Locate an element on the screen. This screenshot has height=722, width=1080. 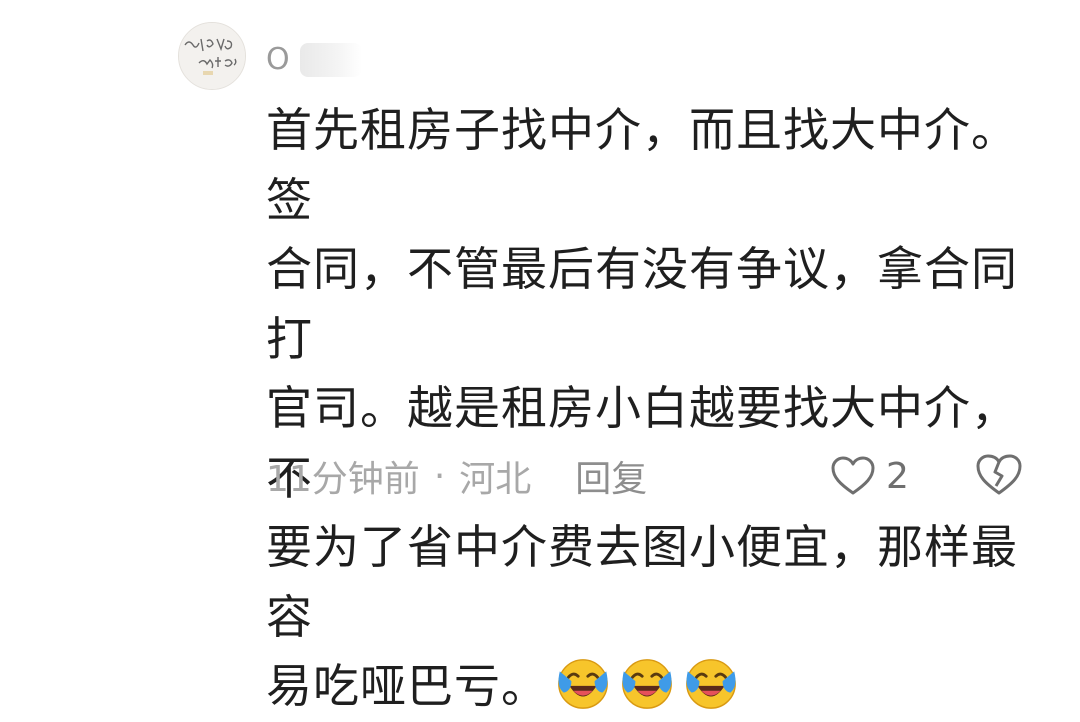
emoji-row is located at coordinates (647, 683).